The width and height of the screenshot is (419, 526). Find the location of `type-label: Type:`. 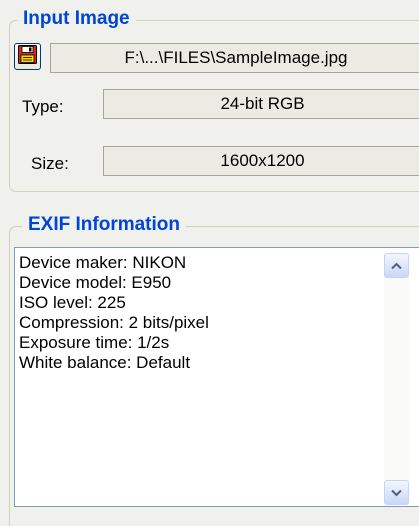

type-label: Type: is located at coordinates (43, 106).